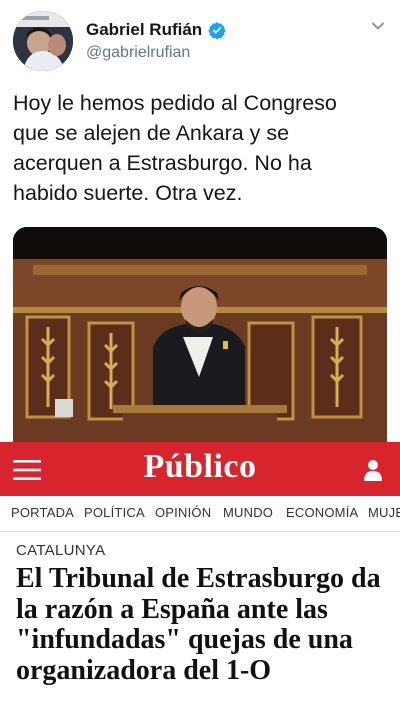 Image resolution: width=400 pixels, height=713 pixels. What do you see at coordinates (42, 512) in the screenshot?
I see `nav-item-portada: PORTADA` at bounding box center [42, 512].